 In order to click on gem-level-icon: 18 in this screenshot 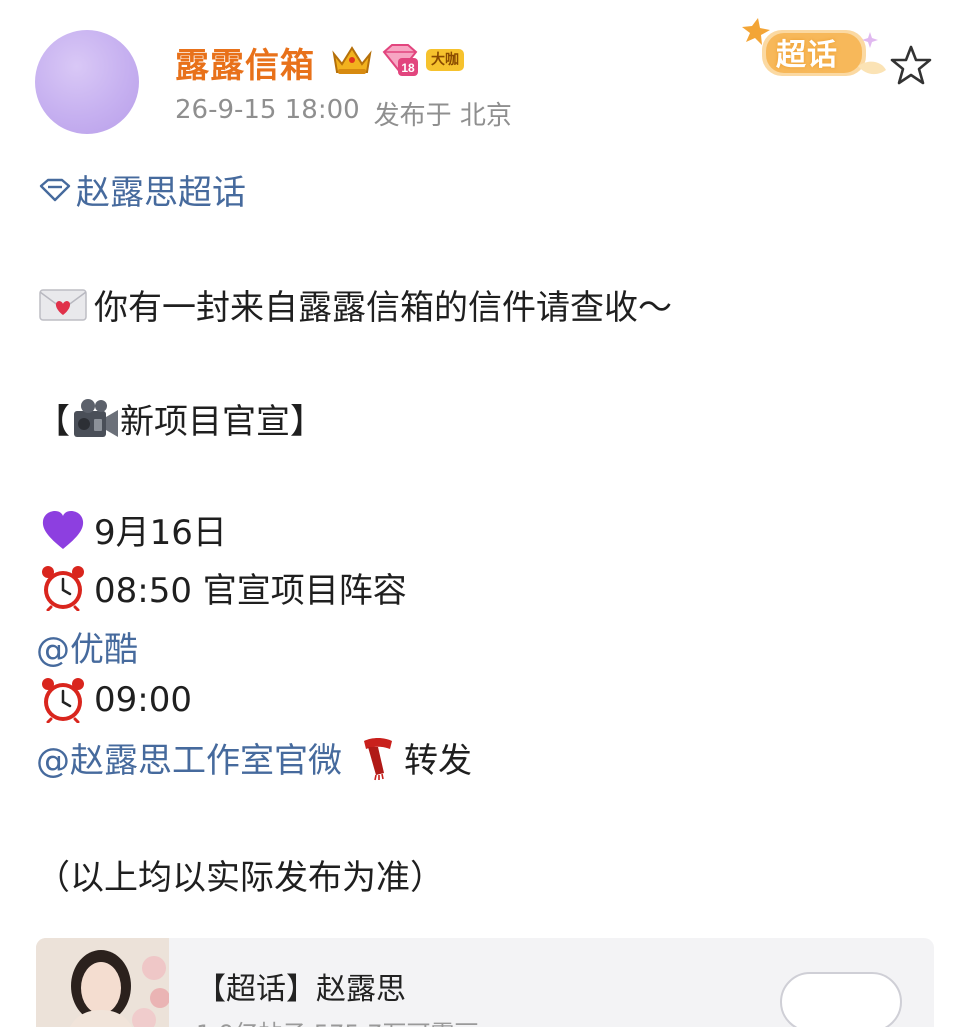, I will do `click(400, 60)`.